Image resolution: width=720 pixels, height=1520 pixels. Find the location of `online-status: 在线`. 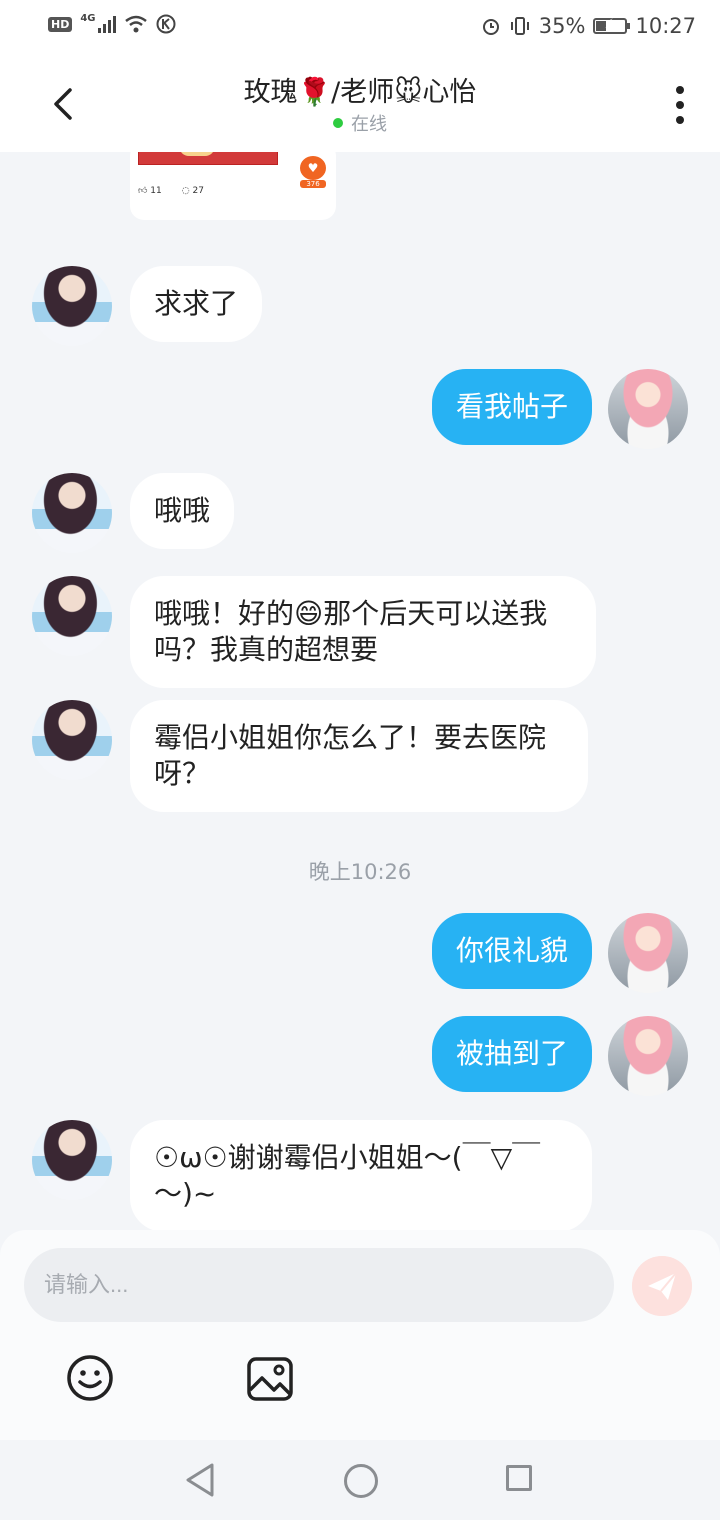

online-status: 在线 is located at coordinates (360, 123).